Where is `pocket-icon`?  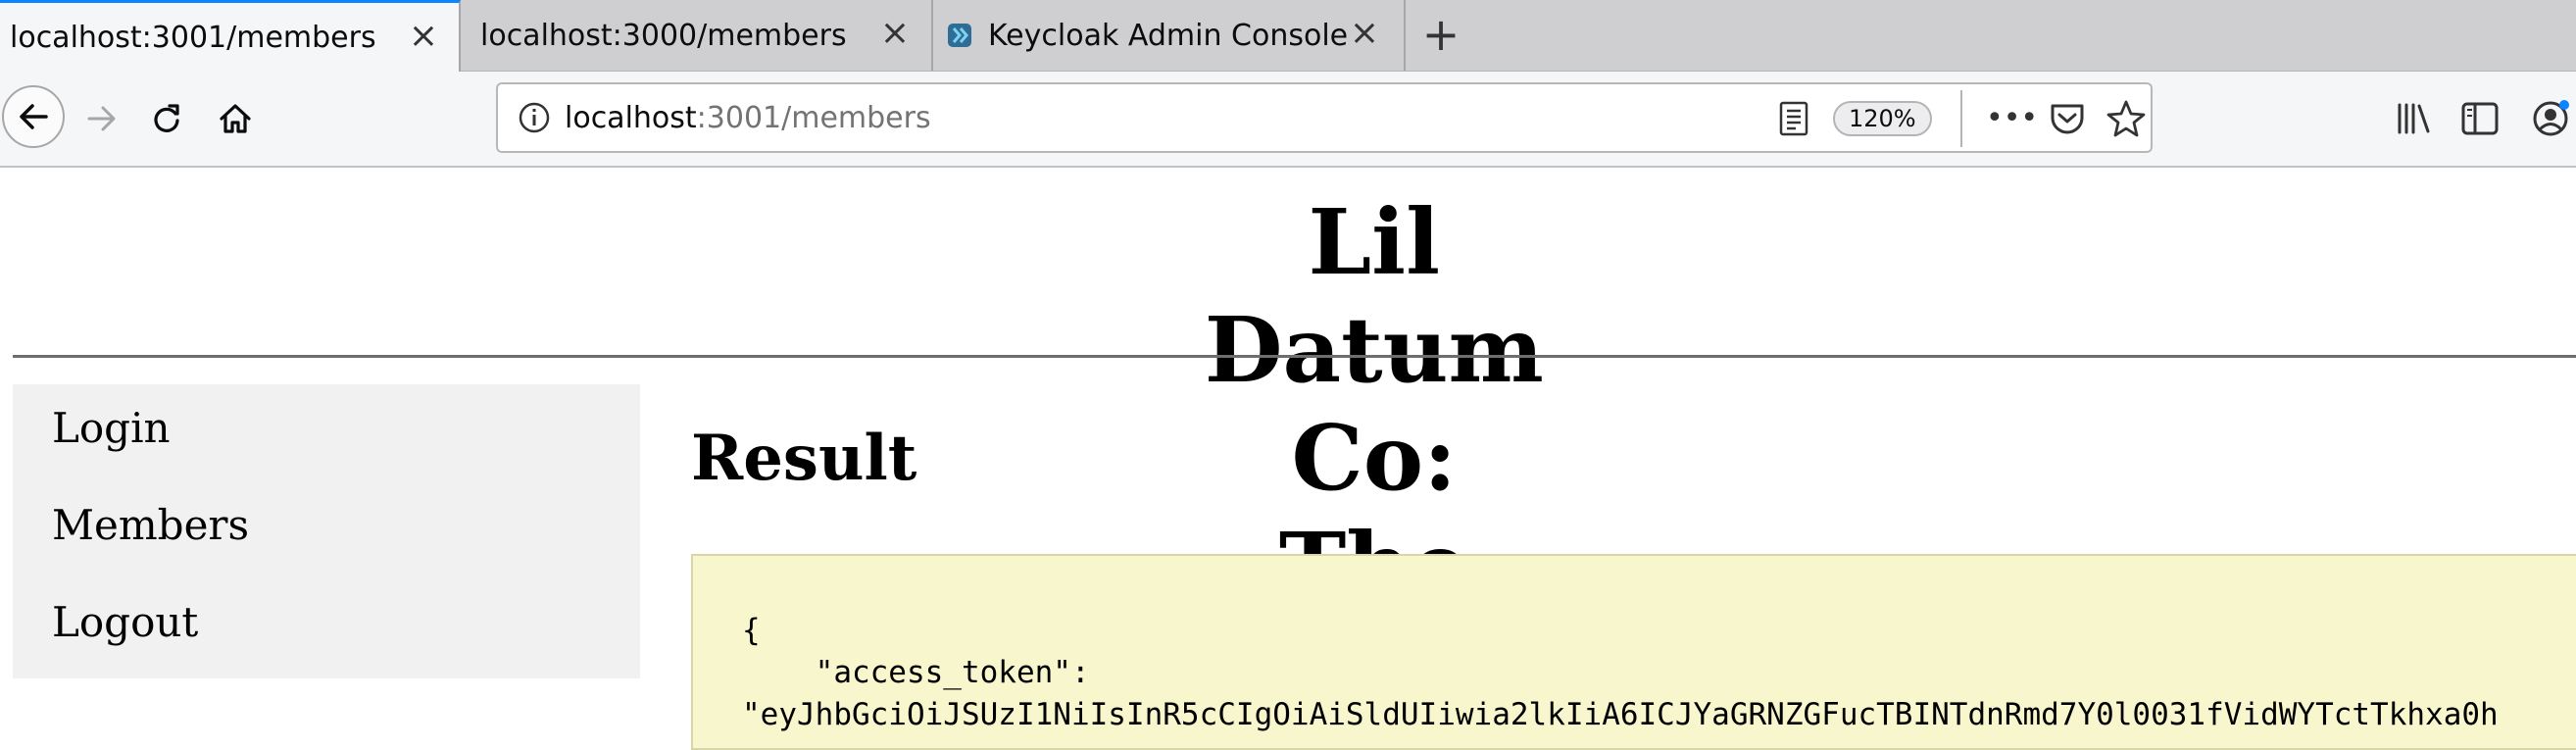
pocket-icon is located at coordinates (2067, 118).